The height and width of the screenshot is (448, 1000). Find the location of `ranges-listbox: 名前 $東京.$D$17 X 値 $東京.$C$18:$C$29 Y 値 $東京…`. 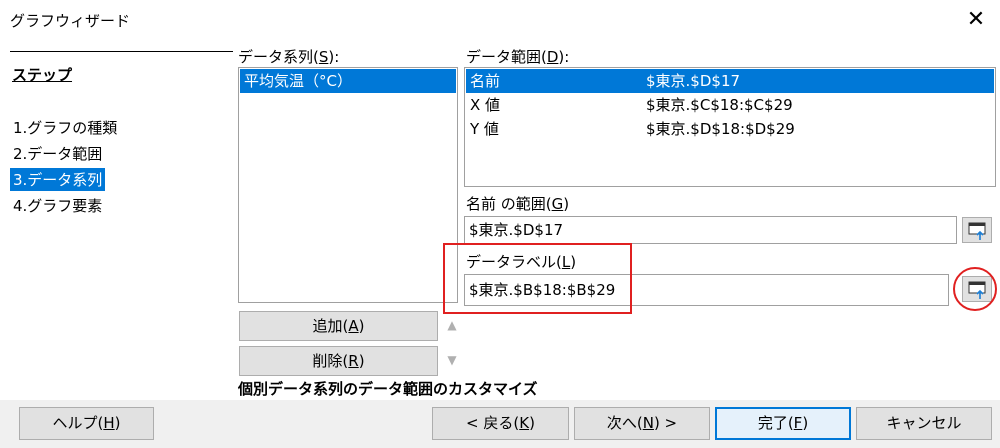

ranges-listbox: 名前 $東京.$D$17 X 値 $東京.$C$18:$C$29 Y 値 $東京… is located at coordinates (730, 127).